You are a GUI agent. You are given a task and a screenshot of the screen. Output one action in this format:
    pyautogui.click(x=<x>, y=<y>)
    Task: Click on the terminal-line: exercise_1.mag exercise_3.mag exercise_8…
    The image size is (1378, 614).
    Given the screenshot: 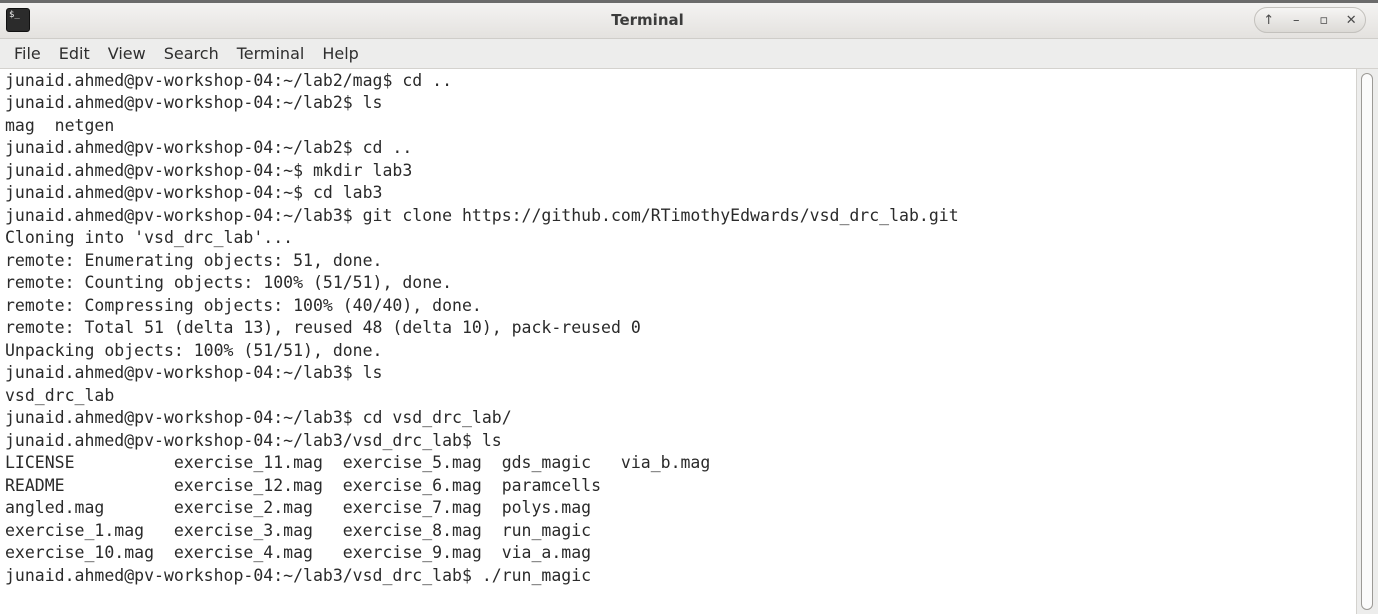 What is the action you would take?
    pyautogui.click(x=298, y=530)
    